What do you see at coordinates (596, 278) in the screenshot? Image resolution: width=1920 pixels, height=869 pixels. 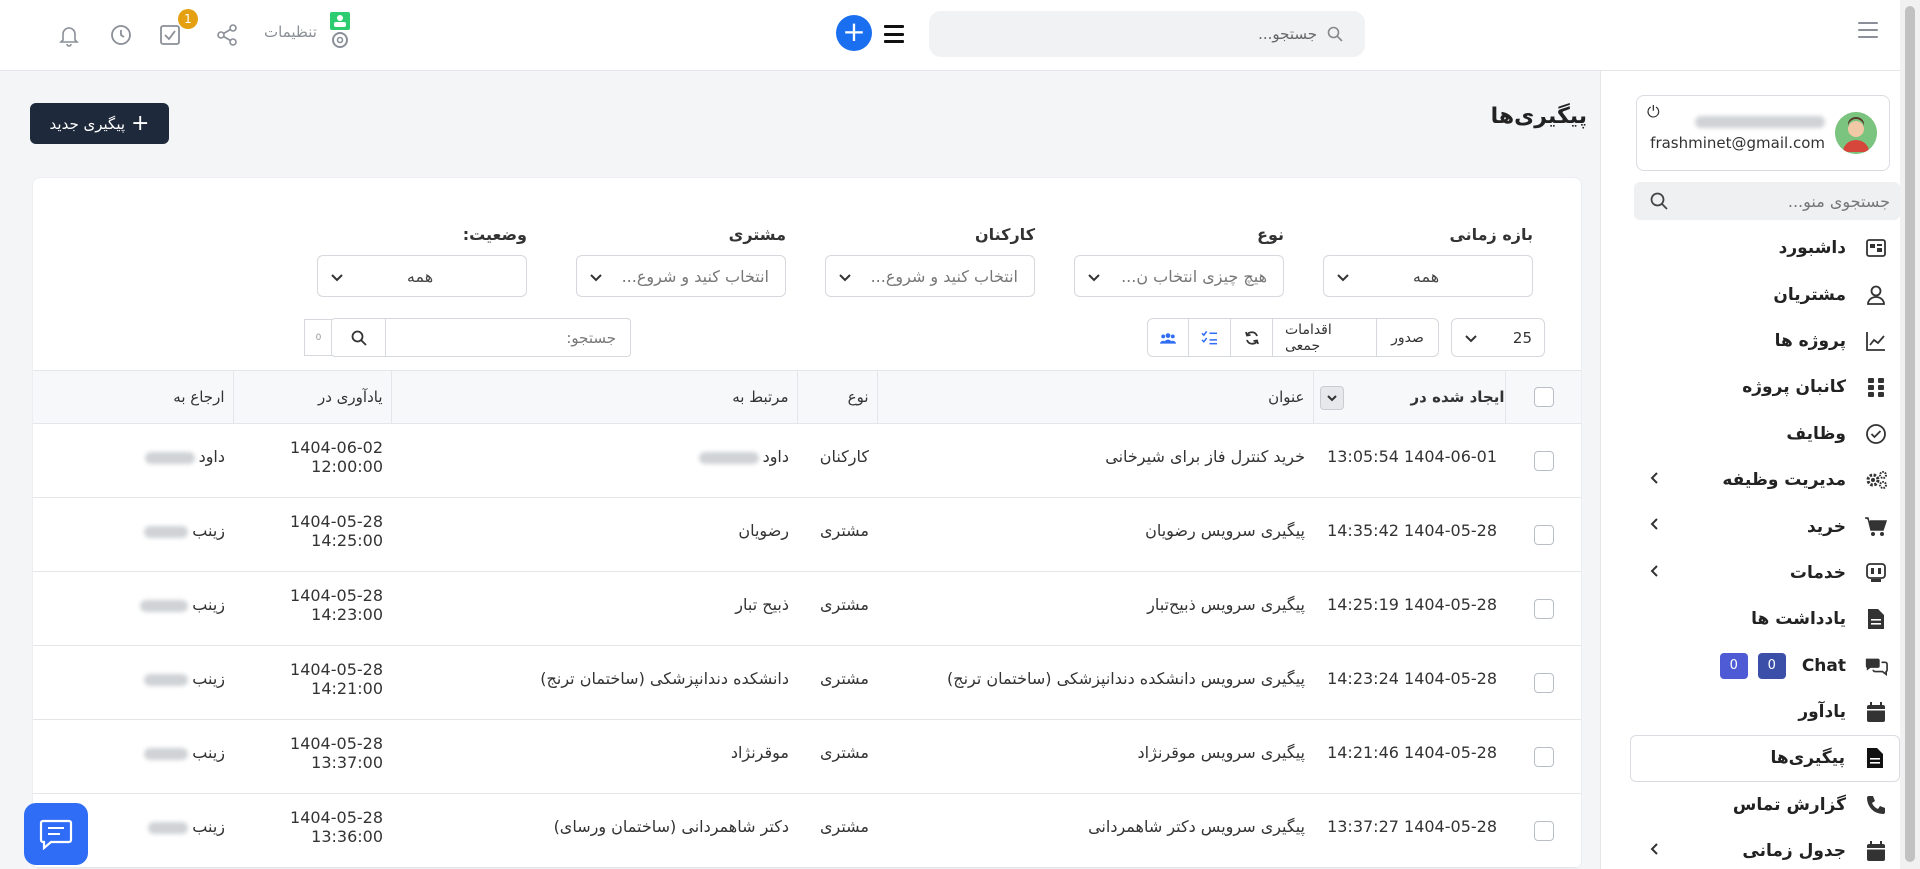 I see `chevron-down-icon` at bounding box center [596, 278].